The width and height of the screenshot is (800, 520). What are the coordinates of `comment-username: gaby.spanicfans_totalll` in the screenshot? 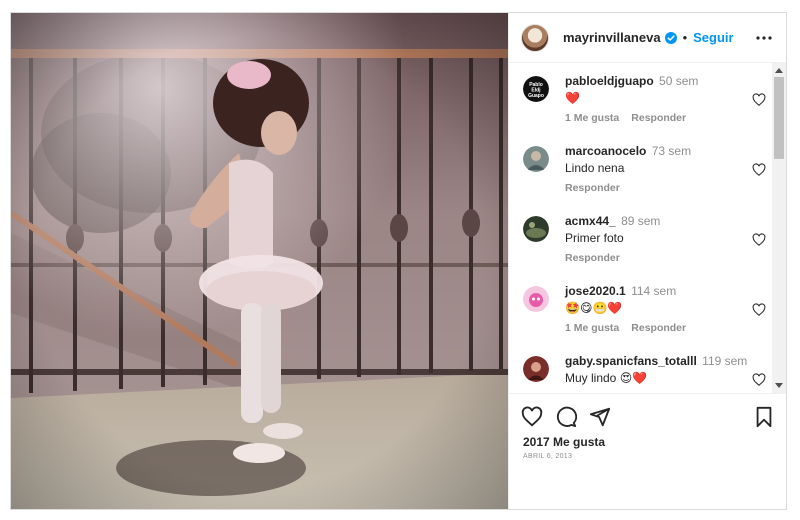 It's located at (631, 361).